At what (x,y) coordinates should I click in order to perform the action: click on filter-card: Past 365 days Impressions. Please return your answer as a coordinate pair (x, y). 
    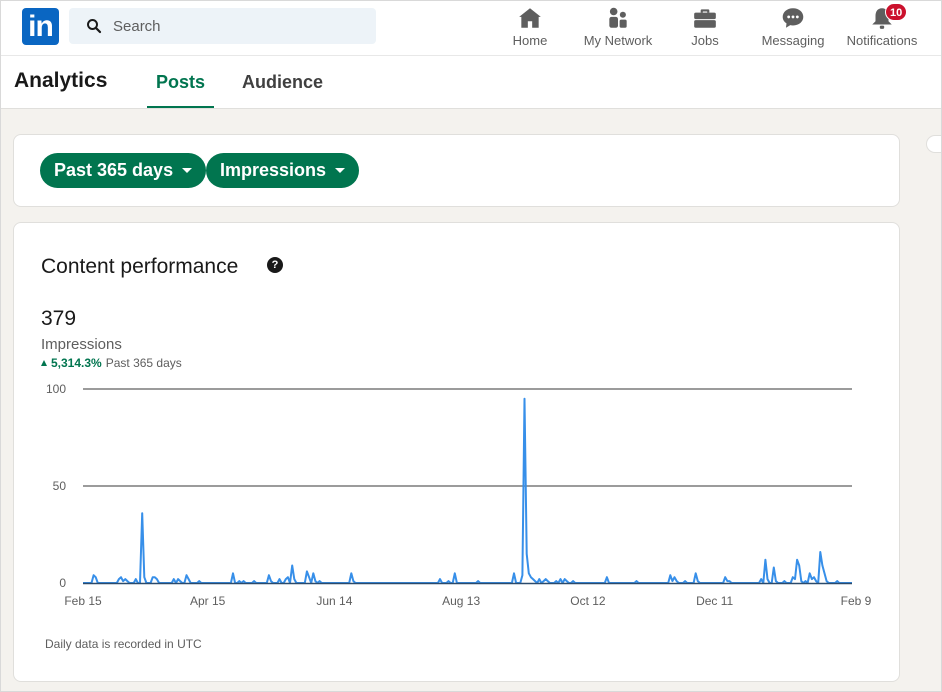
    Looking at the image, I should click on (456, 170).